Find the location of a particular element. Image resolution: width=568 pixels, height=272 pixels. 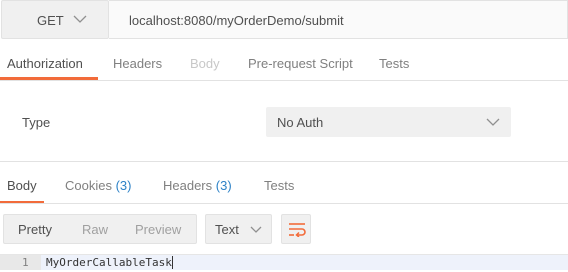

tab-cookies: Cookies (3) is located at coordinates (98, 185).